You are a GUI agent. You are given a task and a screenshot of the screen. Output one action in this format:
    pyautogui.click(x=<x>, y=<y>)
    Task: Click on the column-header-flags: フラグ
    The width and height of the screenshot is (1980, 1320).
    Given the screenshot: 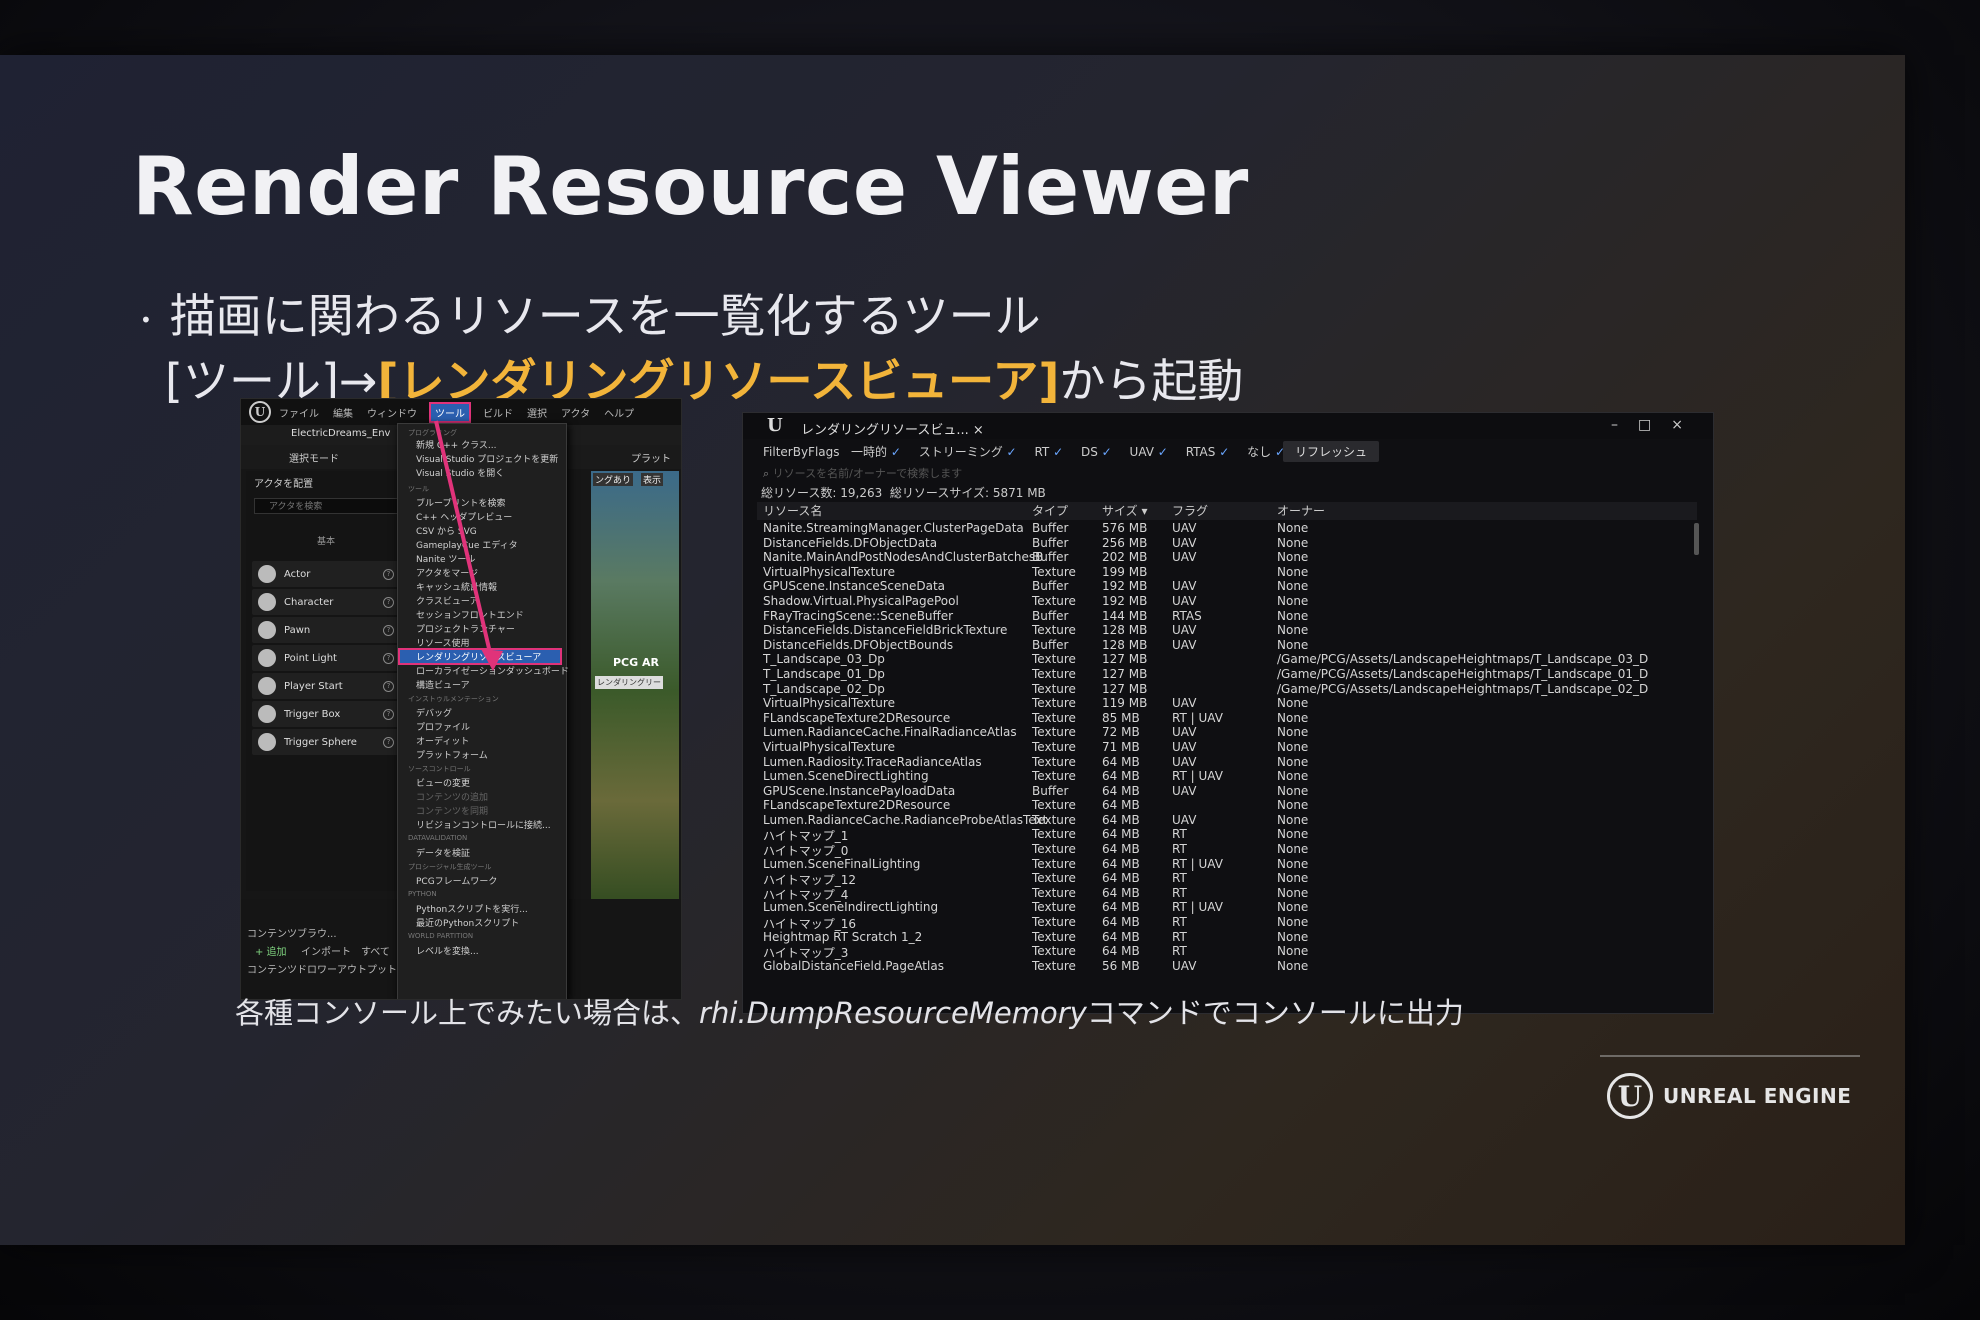 What is the action you would take?
    pyautogui.click(x=1190, y=510)
    